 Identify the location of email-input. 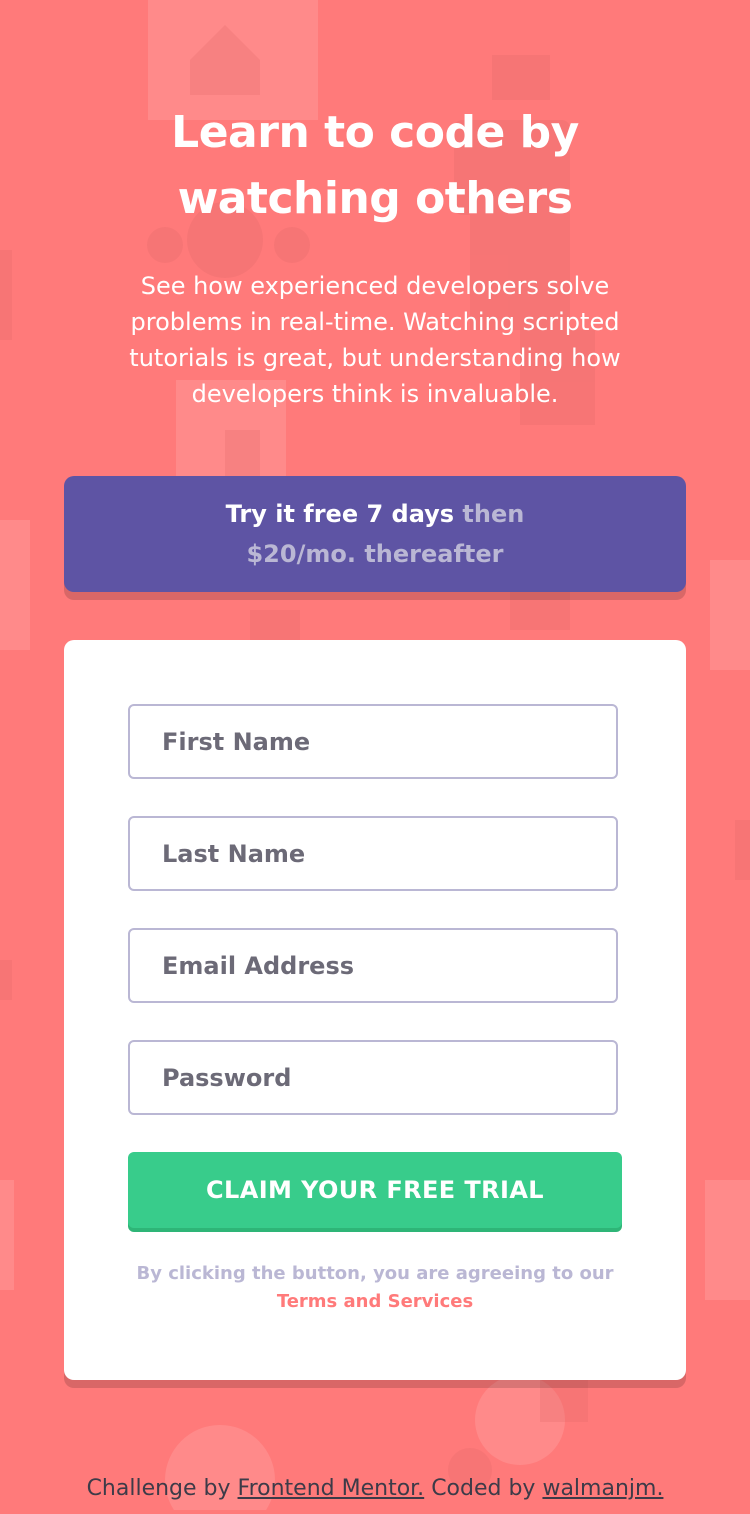
(373, 965).